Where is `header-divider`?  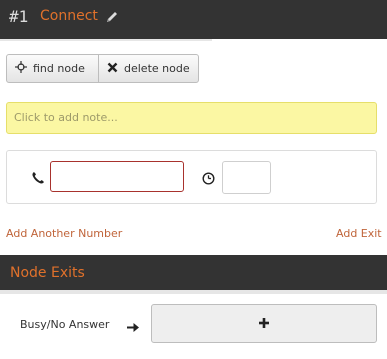
header-divider is located at coordinates (106, 40).